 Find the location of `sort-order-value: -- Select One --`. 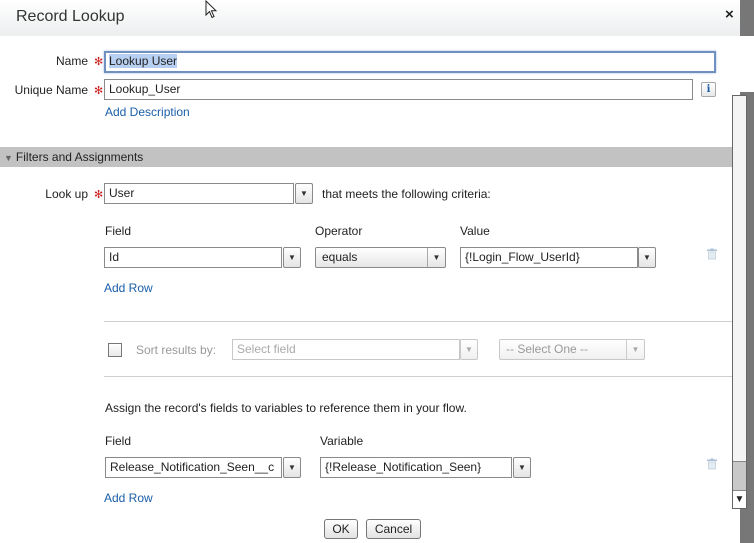

sort-order-value: -- Select One -- is located at coordinates (547, 349).